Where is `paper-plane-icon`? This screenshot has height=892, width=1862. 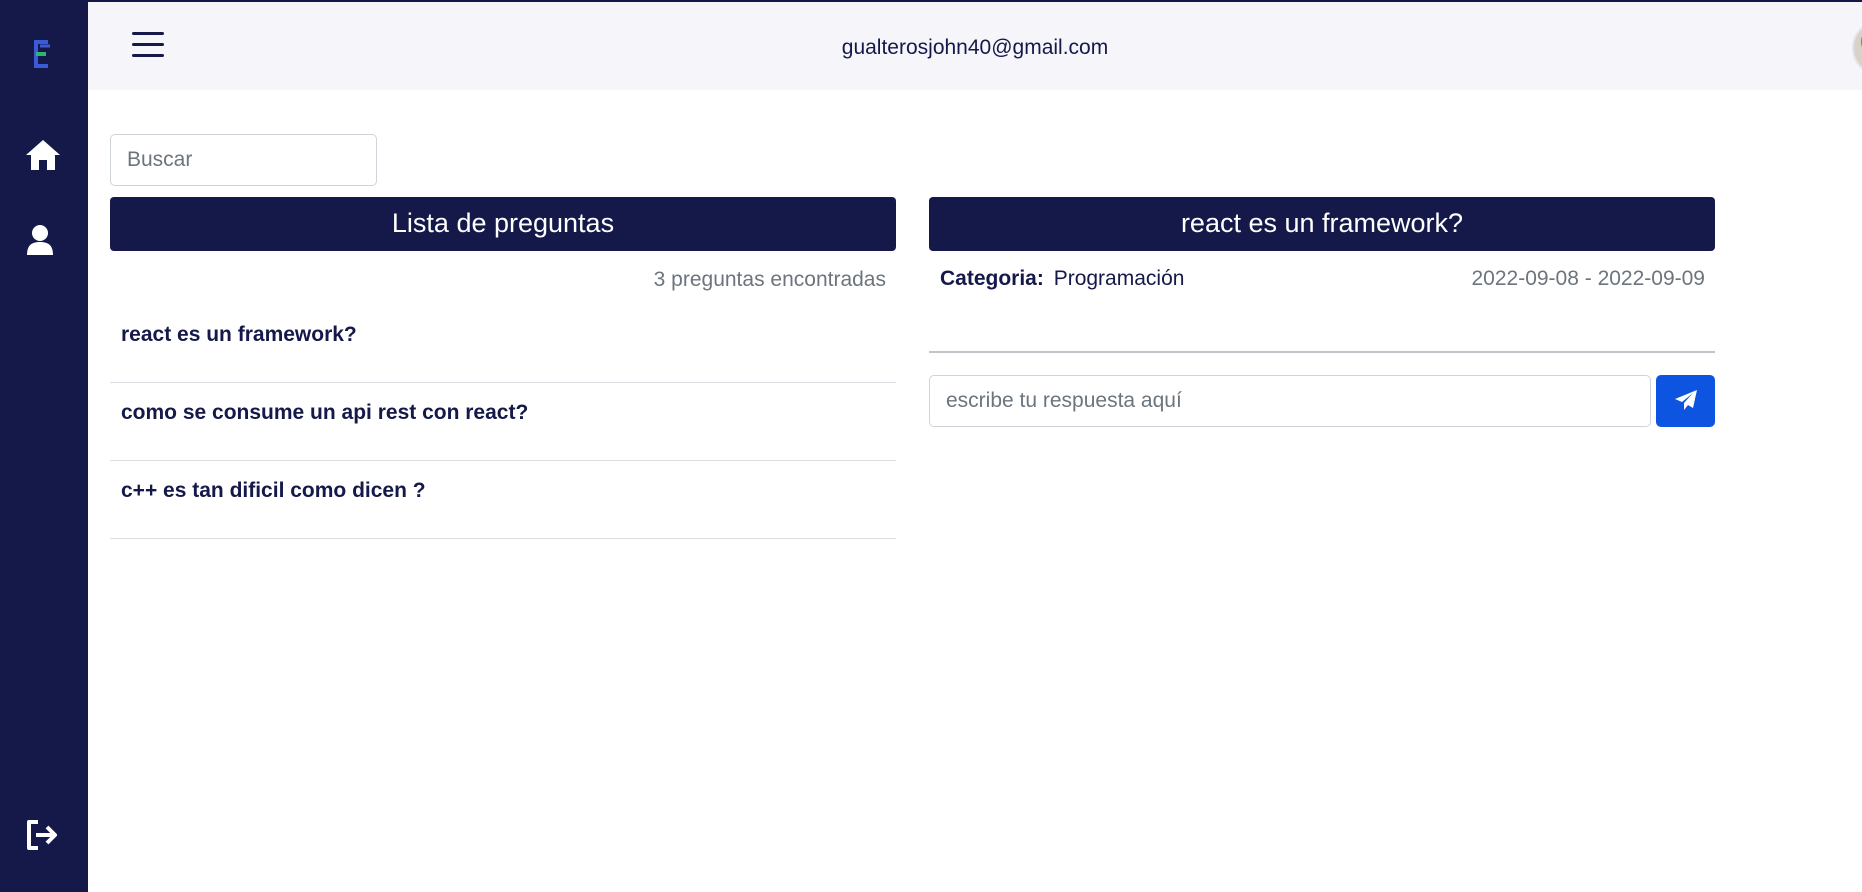 paper-plane-icon is located at coordinates (1686, 401).